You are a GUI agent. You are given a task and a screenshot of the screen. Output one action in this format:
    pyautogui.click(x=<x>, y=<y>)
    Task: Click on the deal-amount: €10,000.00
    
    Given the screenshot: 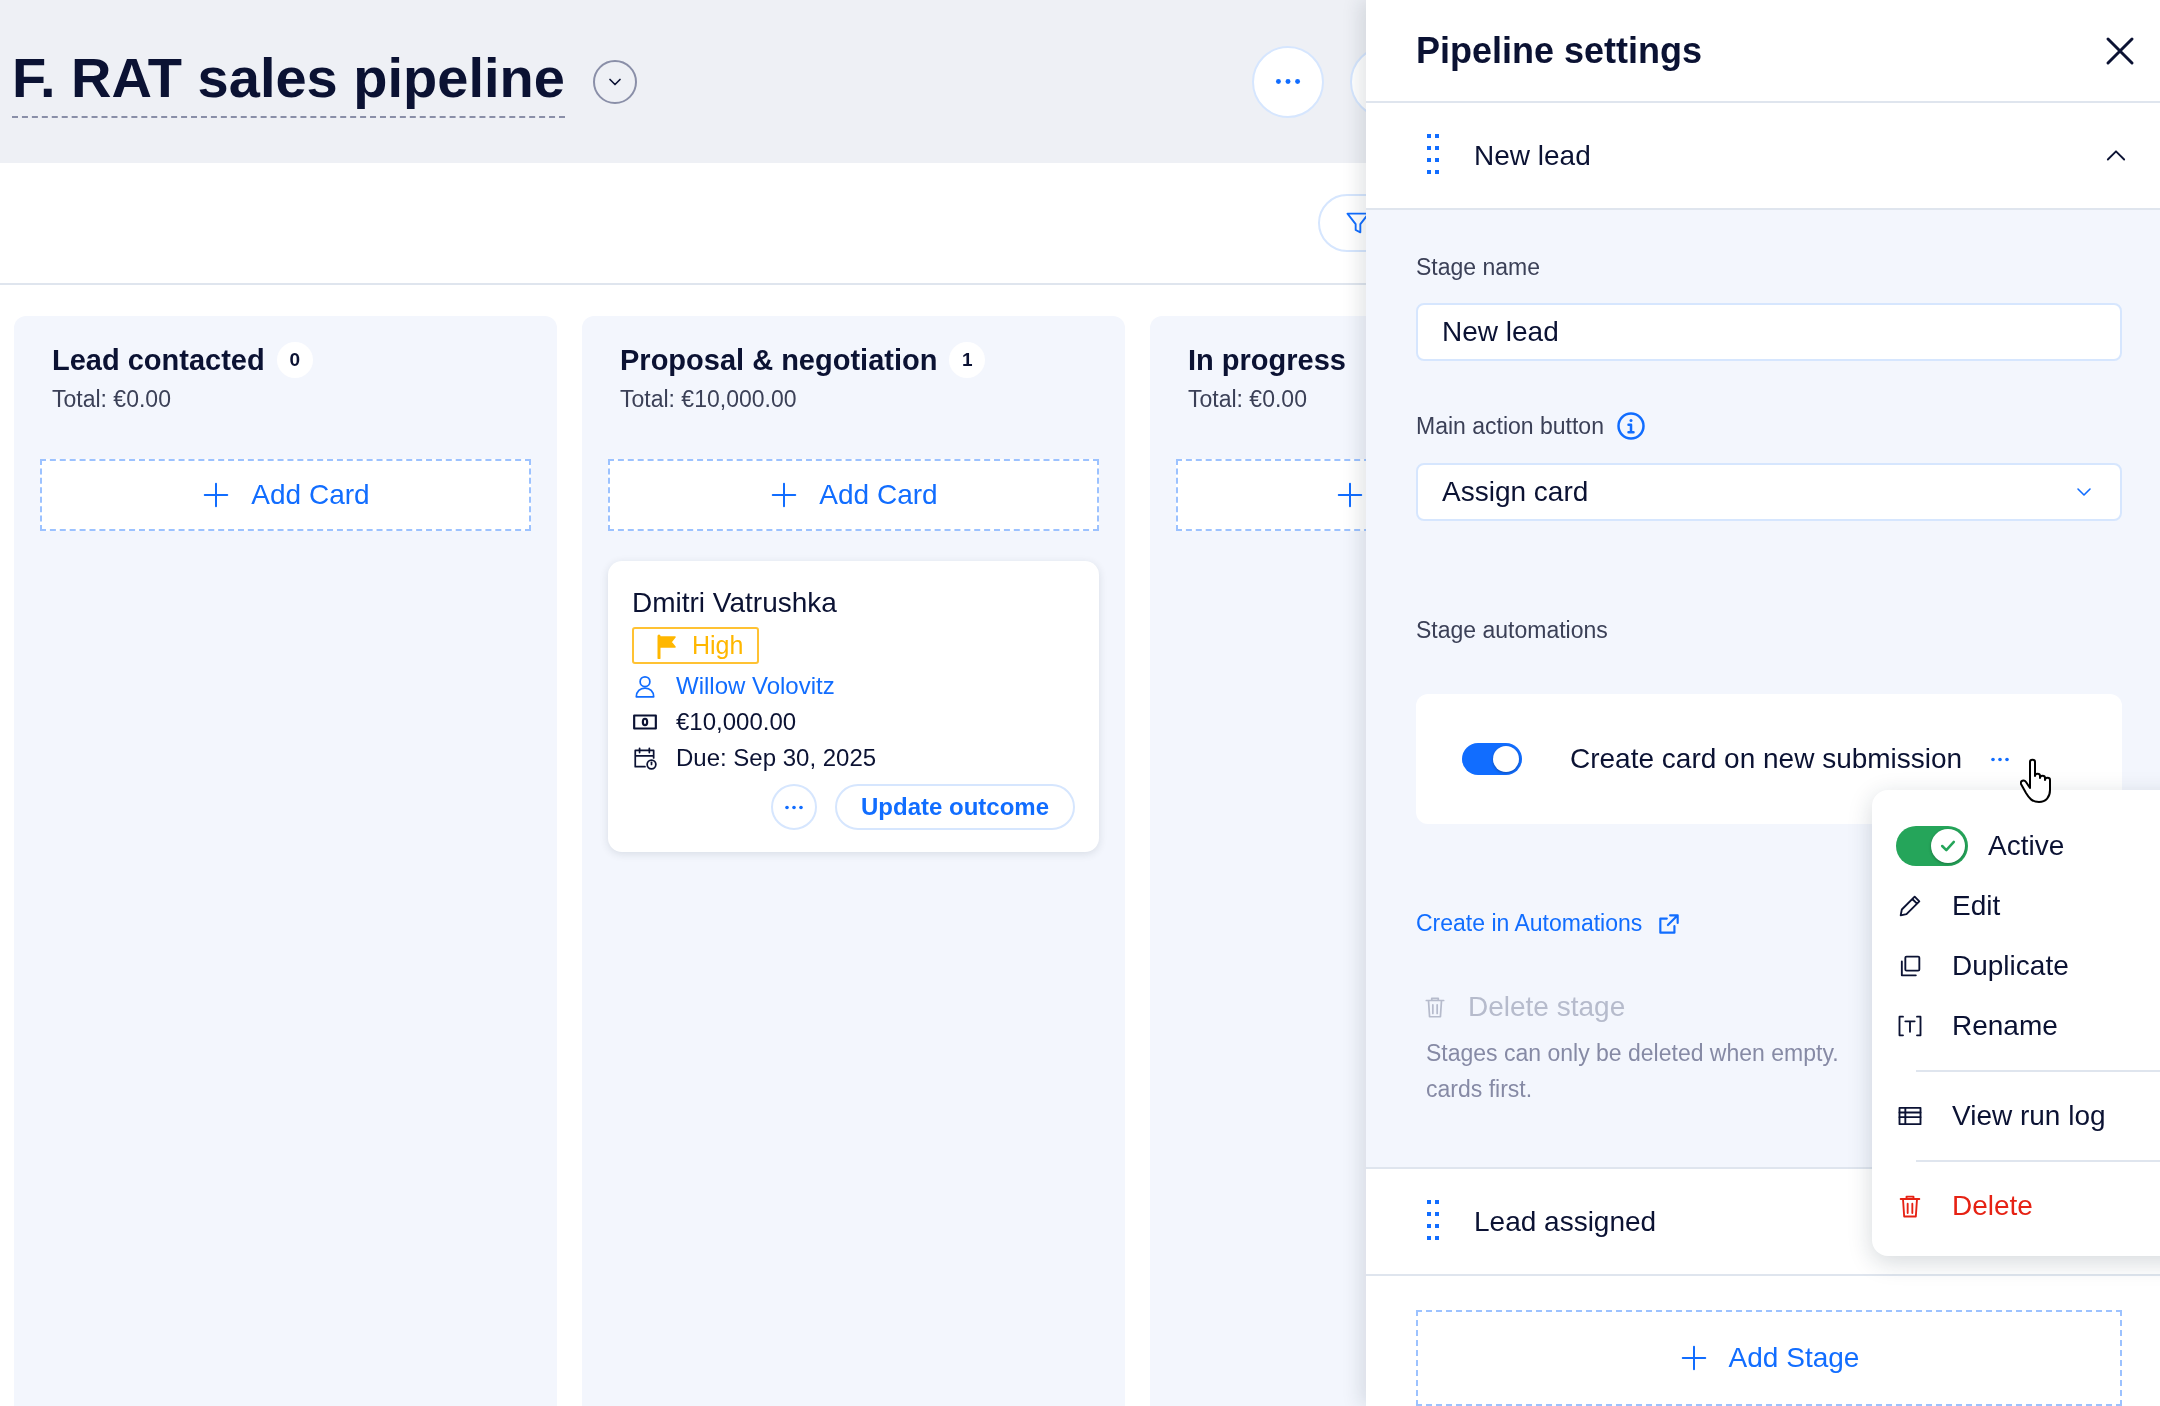 What is the action you would take?
    pyautogui.click(x=736, y=722)
    